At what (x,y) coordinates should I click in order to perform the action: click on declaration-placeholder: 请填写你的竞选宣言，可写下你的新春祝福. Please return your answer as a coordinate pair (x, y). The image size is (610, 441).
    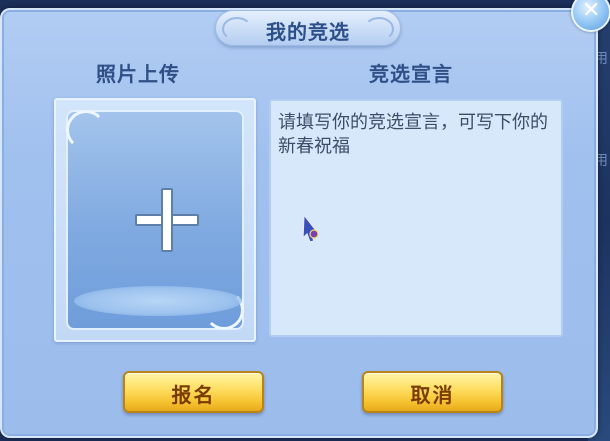
    Looking at the image, I should click on (413, 134).